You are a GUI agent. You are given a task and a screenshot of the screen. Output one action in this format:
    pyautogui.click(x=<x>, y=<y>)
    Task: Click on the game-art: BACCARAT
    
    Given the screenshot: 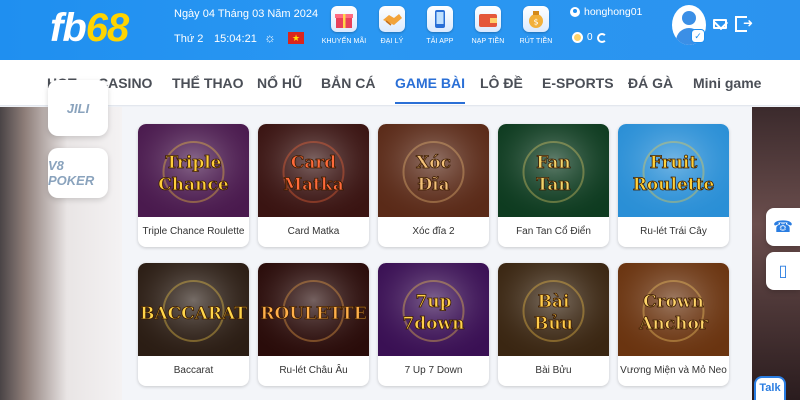 What is the action you would take?
    pyautogui.click(x=193, y=309)
    